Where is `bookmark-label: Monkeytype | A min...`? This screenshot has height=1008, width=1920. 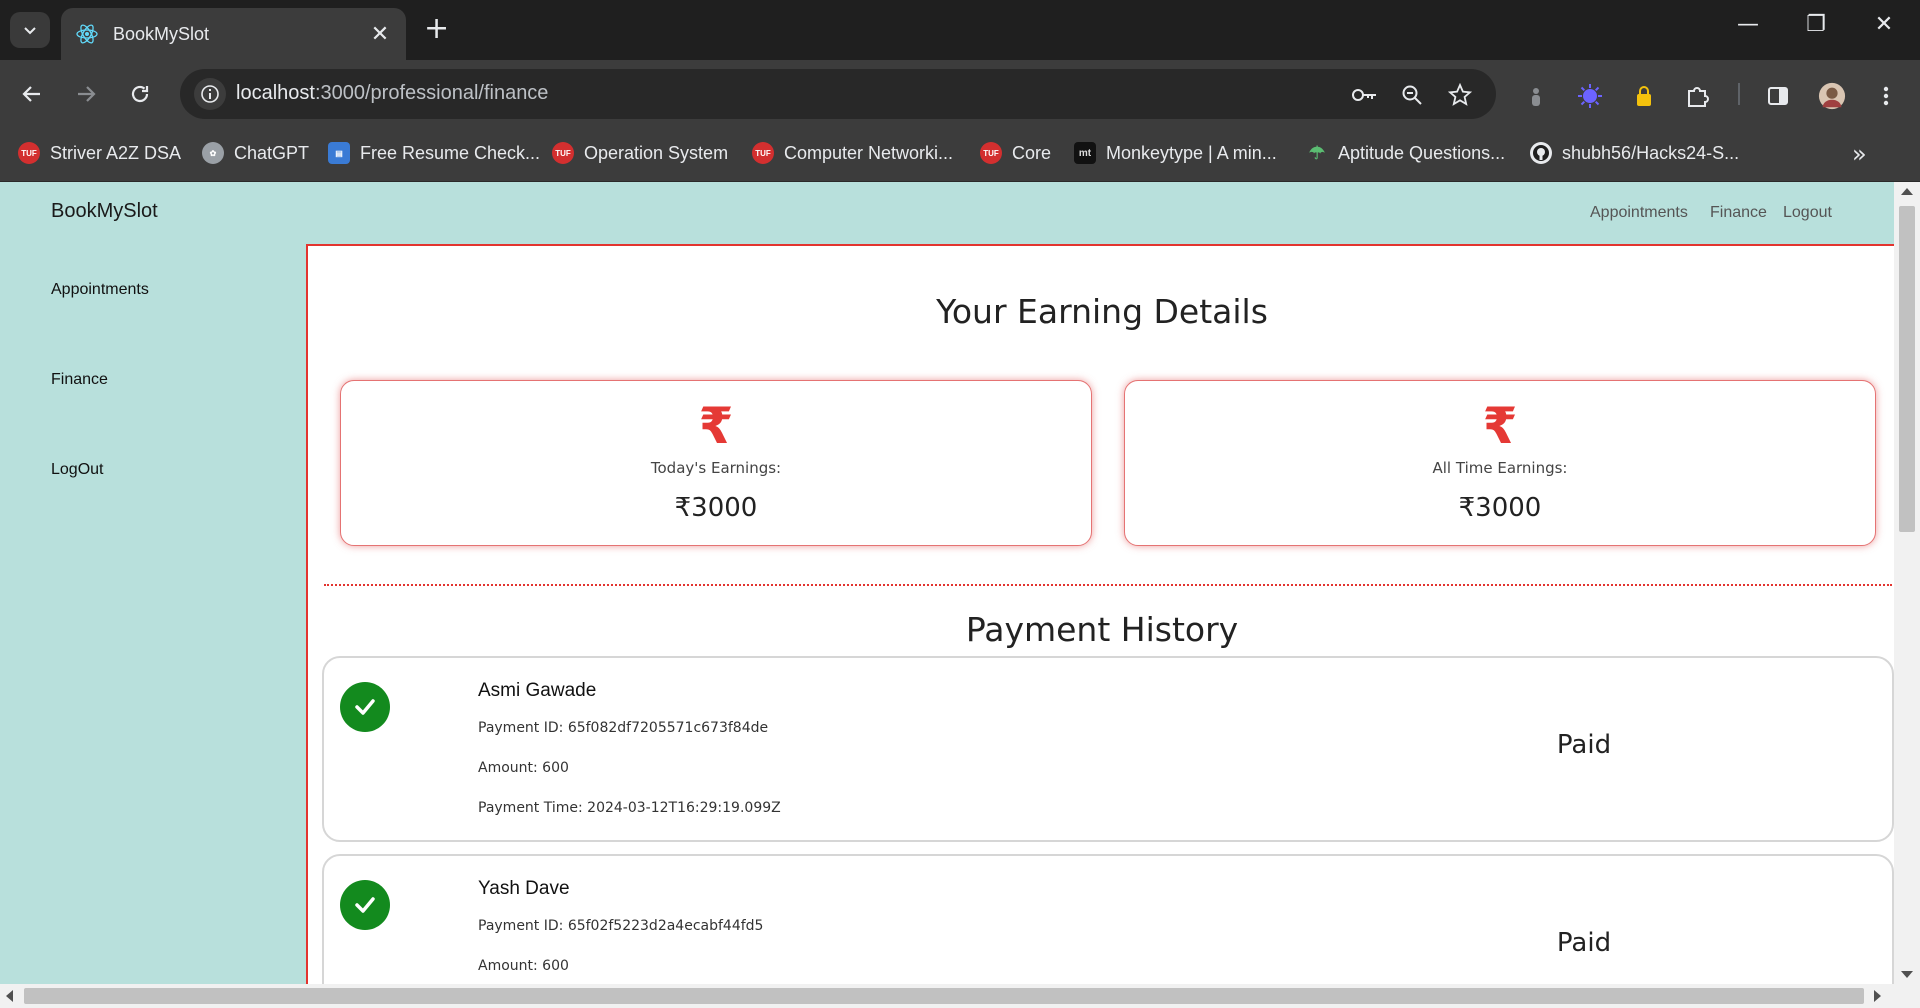 bookmark-label: Monkeytype | A min... is located at coordinates (1191, 152).